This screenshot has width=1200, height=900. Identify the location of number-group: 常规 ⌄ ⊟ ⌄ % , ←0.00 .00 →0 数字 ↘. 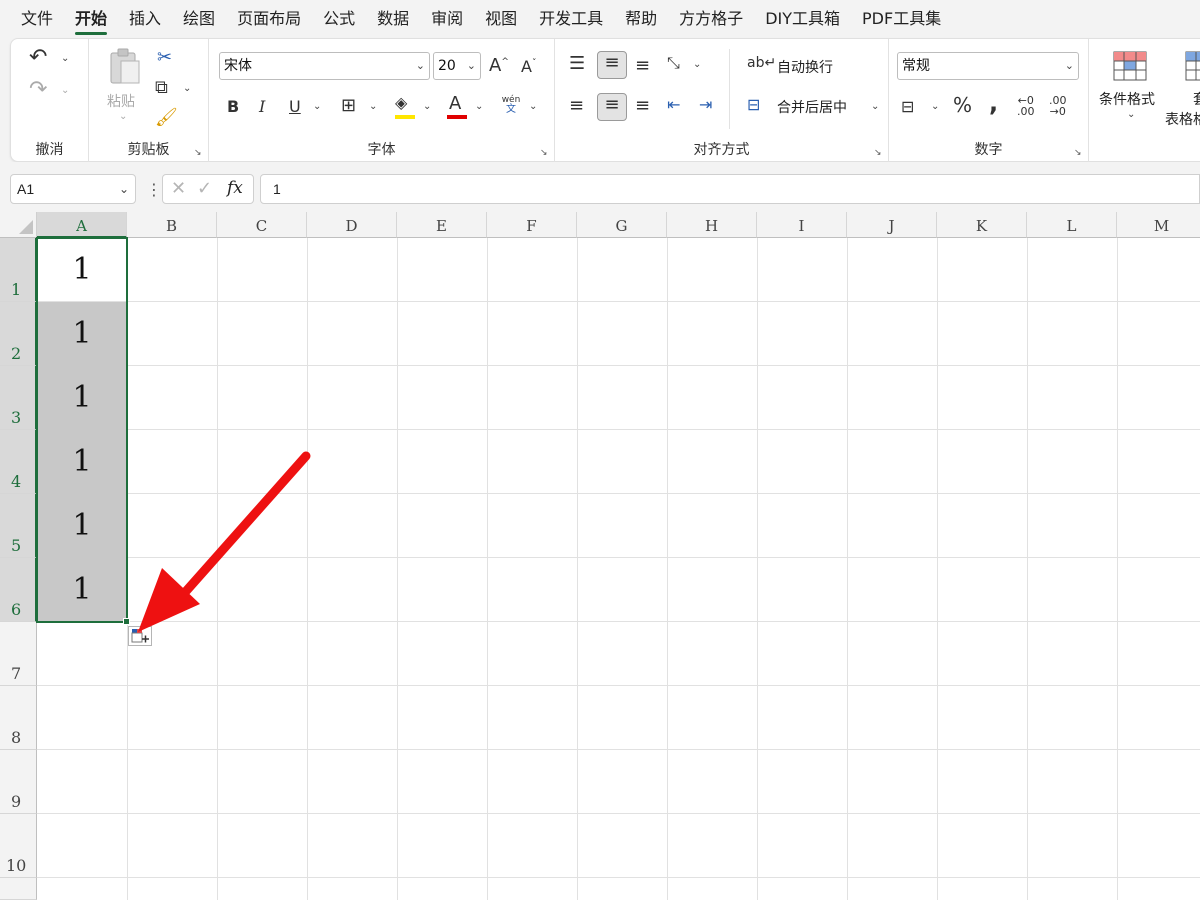
(989, 101).